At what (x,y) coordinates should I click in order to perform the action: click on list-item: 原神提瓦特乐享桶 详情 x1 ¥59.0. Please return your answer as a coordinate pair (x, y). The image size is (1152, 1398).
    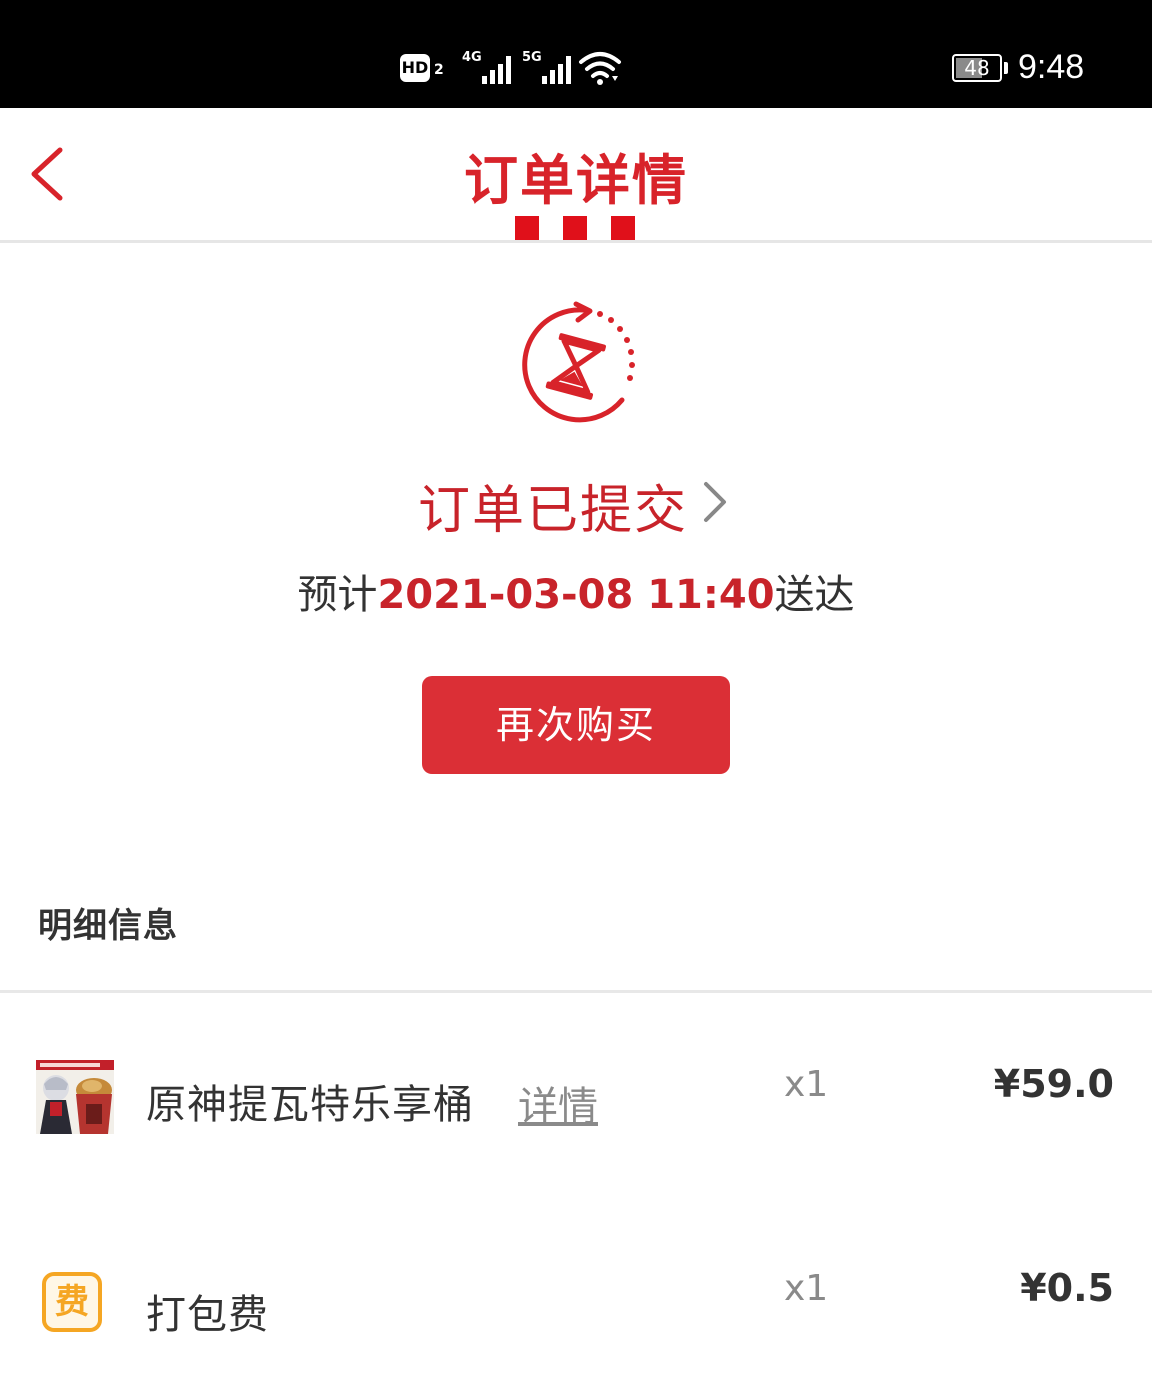
    Looking at the image, I should click on (576, 1100).